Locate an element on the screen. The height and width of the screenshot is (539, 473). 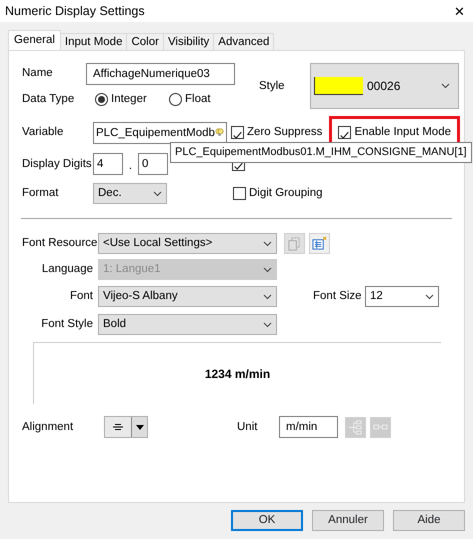
field-label: Style is located at coordinates (272, 86).